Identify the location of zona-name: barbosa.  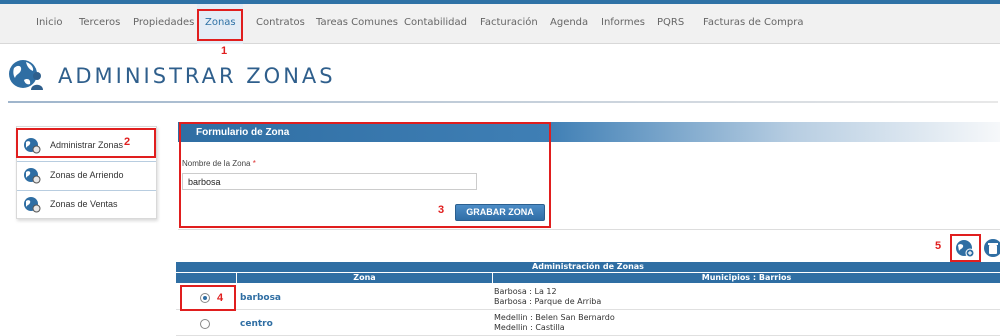
(261, 298).